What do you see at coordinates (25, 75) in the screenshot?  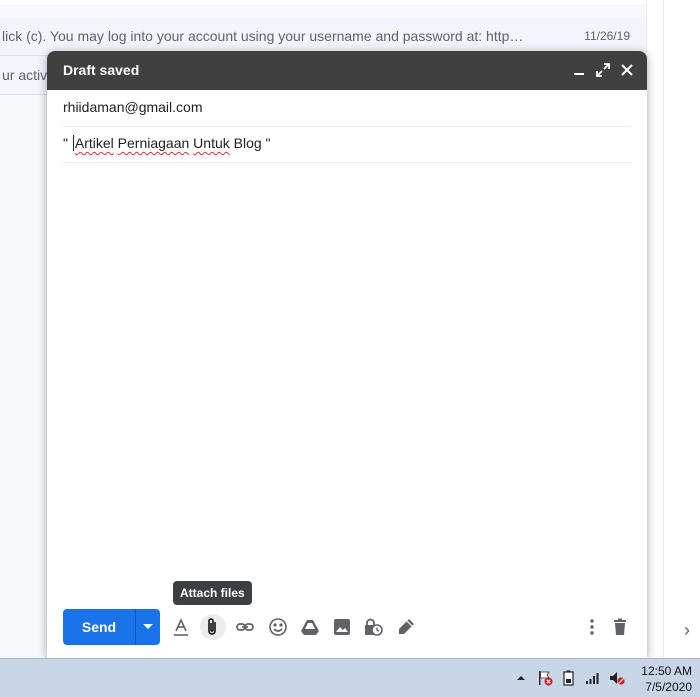 I see `email-snippet: ur activ` at bounding box center [25, 75].